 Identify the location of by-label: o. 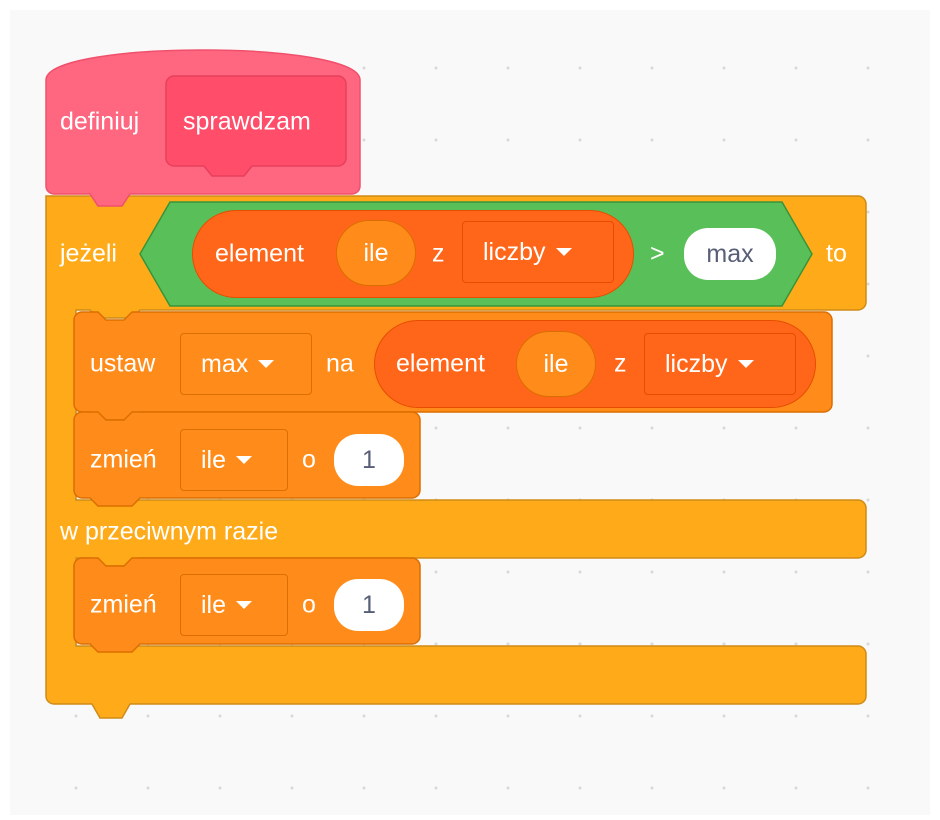
(309, 604).